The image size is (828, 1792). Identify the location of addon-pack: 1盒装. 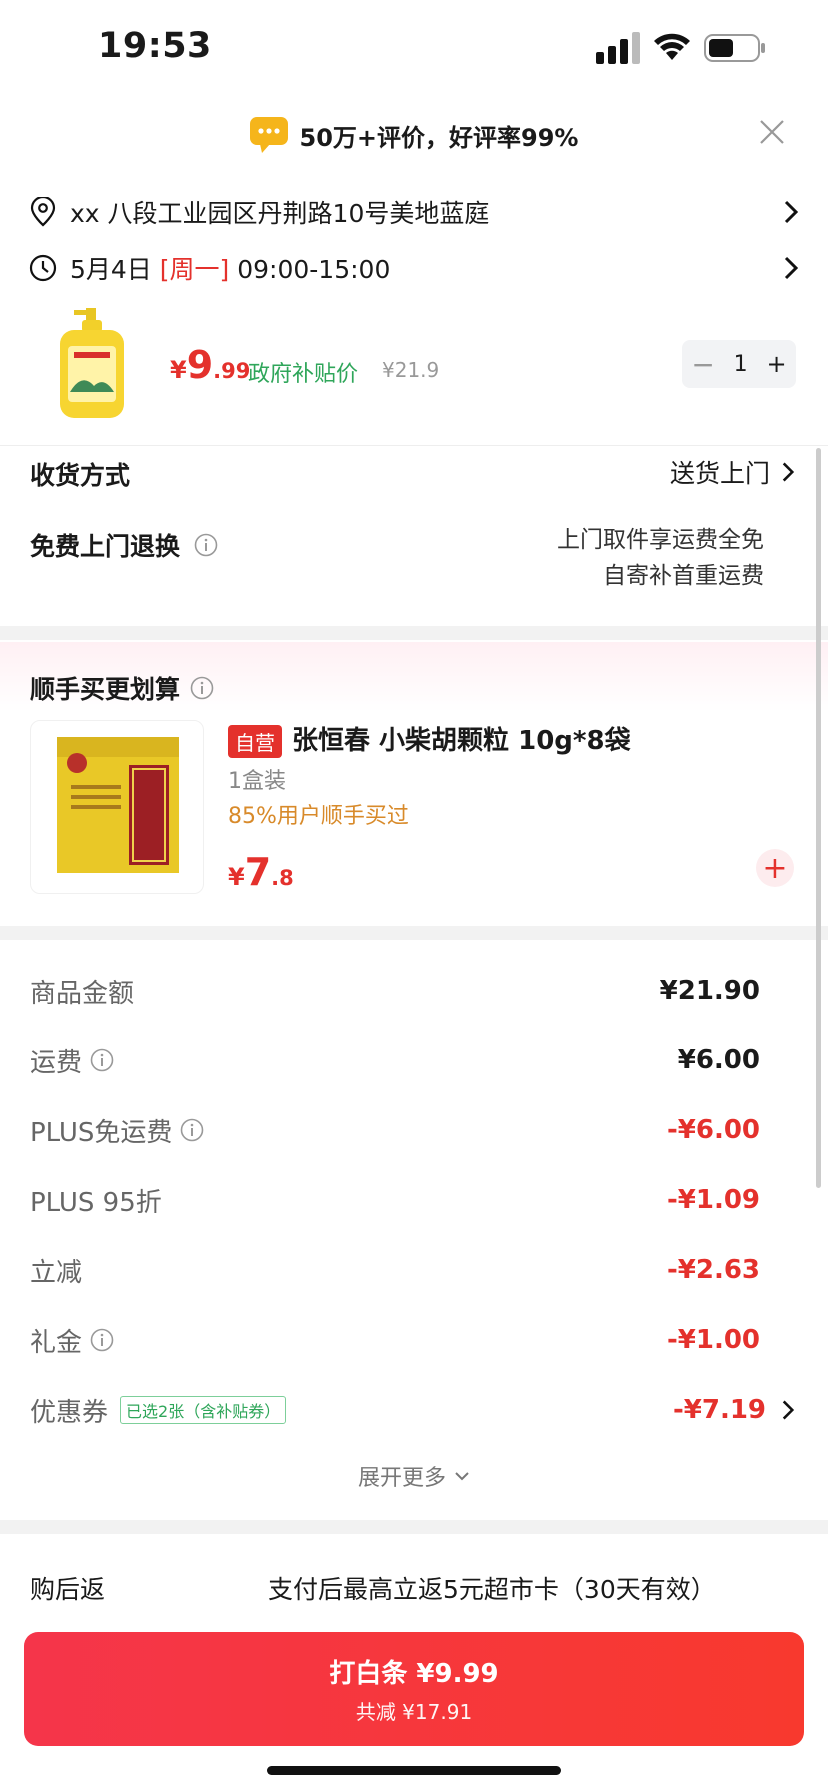
(257, 781).